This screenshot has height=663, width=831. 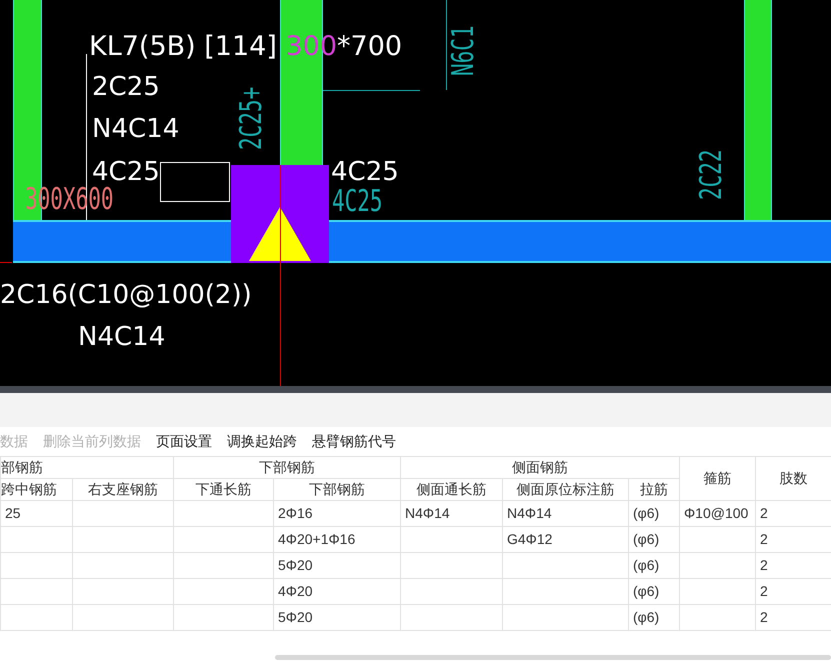 I want to click on table-cell: 2Φ16, so click(x=295, y=513).